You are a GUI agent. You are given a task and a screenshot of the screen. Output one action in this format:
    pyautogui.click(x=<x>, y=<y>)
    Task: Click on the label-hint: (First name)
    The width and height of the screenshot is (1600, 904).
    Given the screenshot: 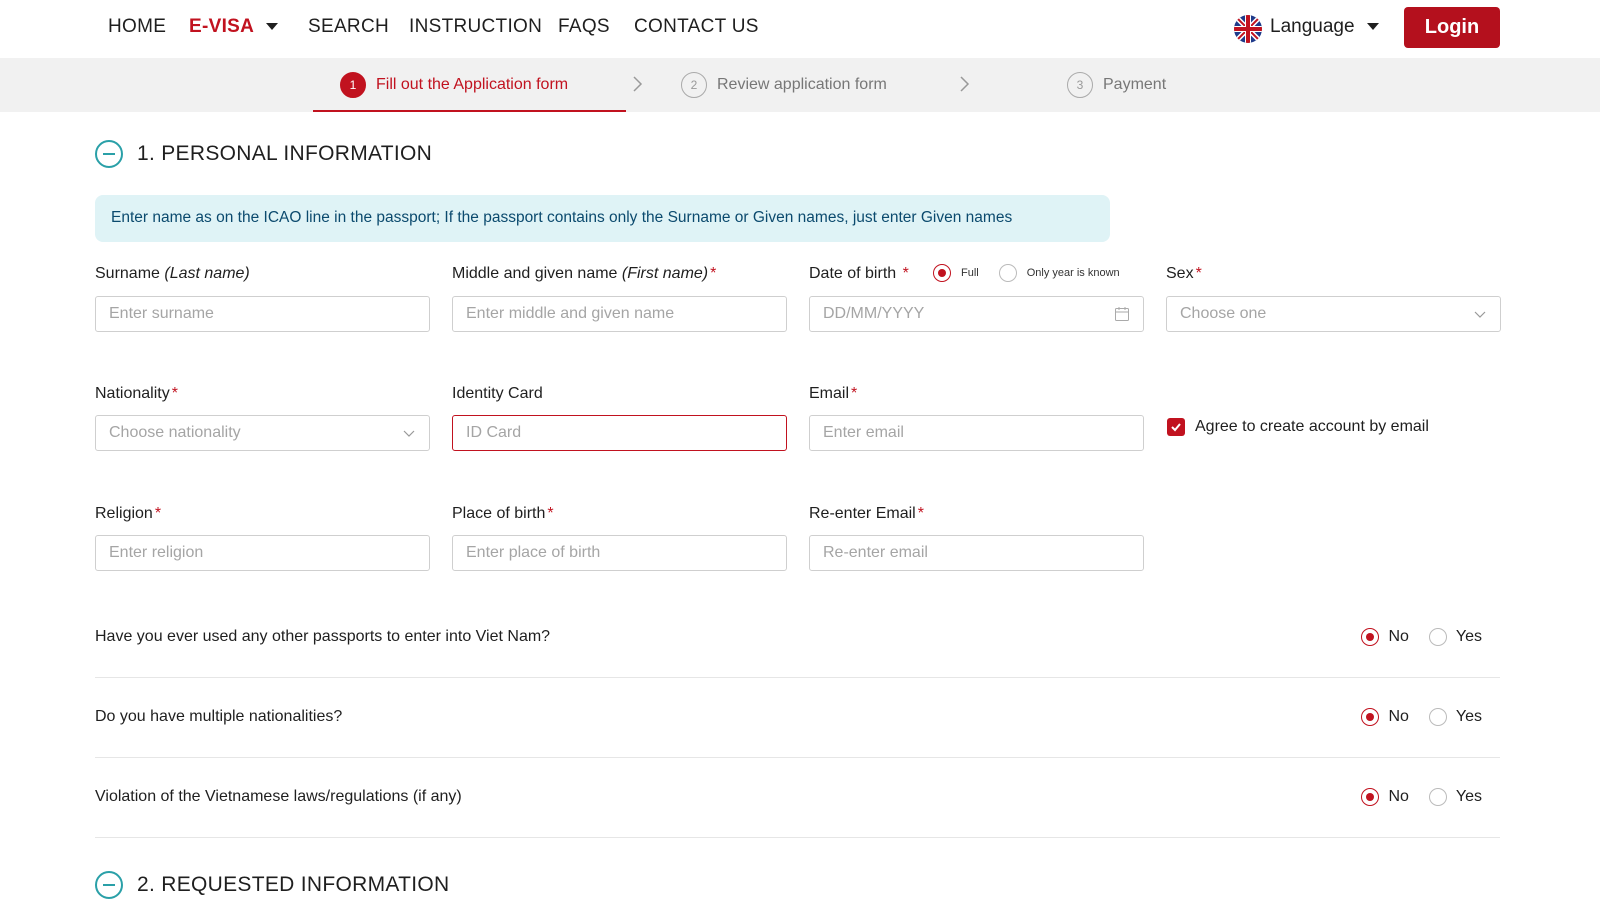 What is the action you would take?
    pyautogui.click(x=665, y=273)
    